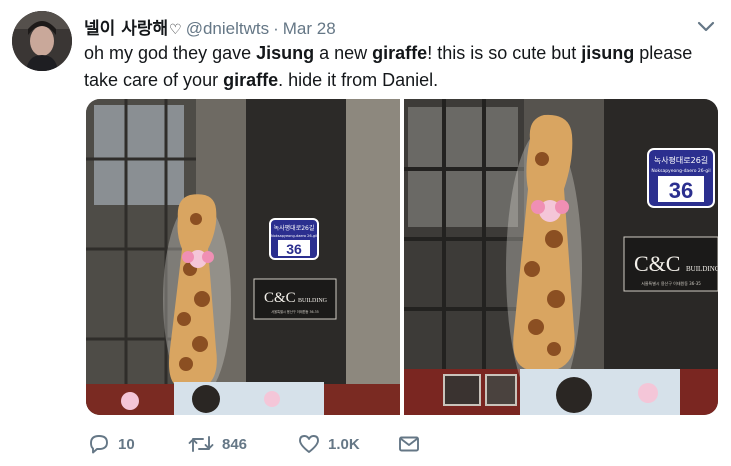  Describe the element at coordinates (358, 80) in the screenshot. I see `tweet-text-segment: . hide it from Daniel.` at that location.